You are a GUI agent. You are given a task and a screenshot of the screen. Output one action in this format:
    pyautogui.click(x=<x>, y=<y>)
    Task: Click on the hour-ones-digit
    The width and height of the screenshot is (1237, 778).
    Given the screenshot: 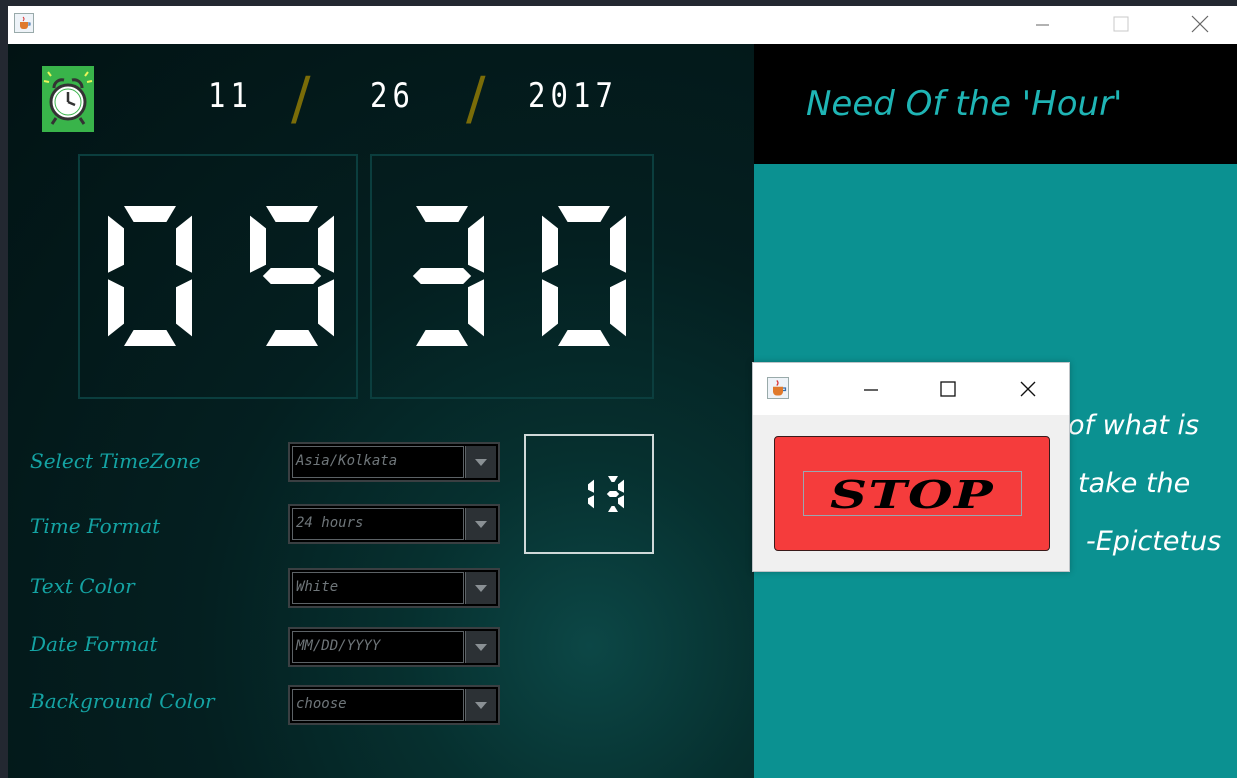 What is the action you would take?
    pyautogui.click(x=292, y=276)
    